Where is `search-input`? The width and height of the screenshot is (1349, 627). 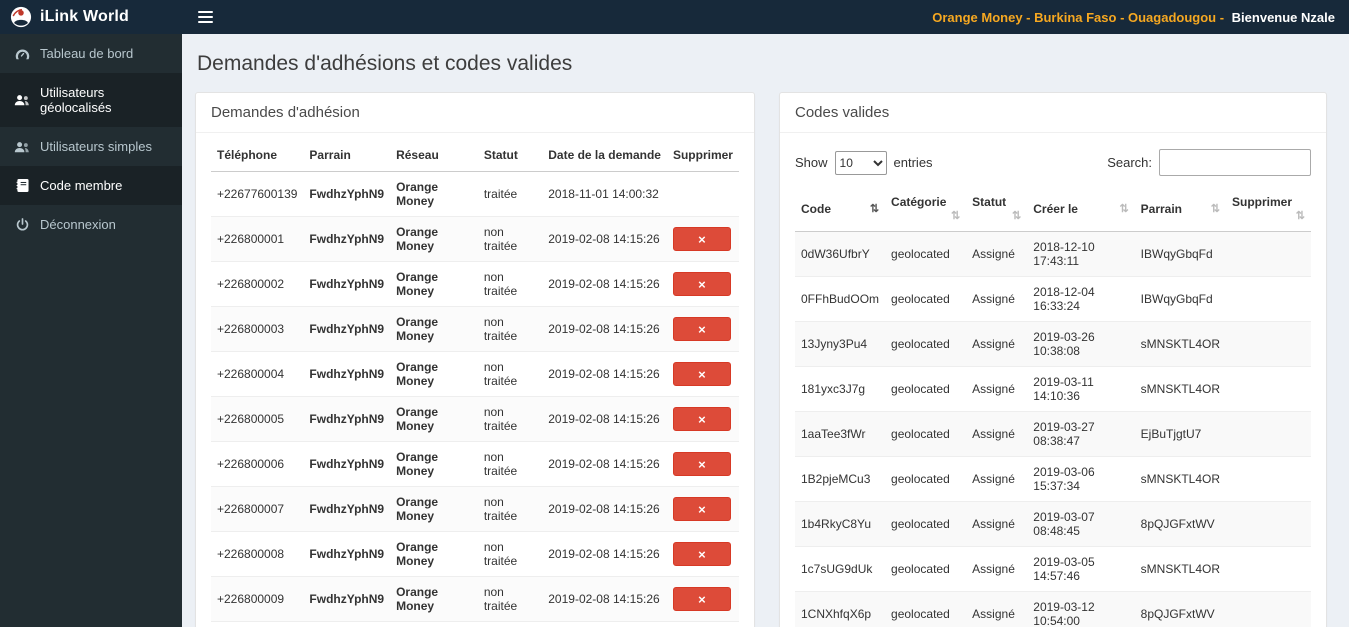
search-input is located at coordinates (1235, 162).